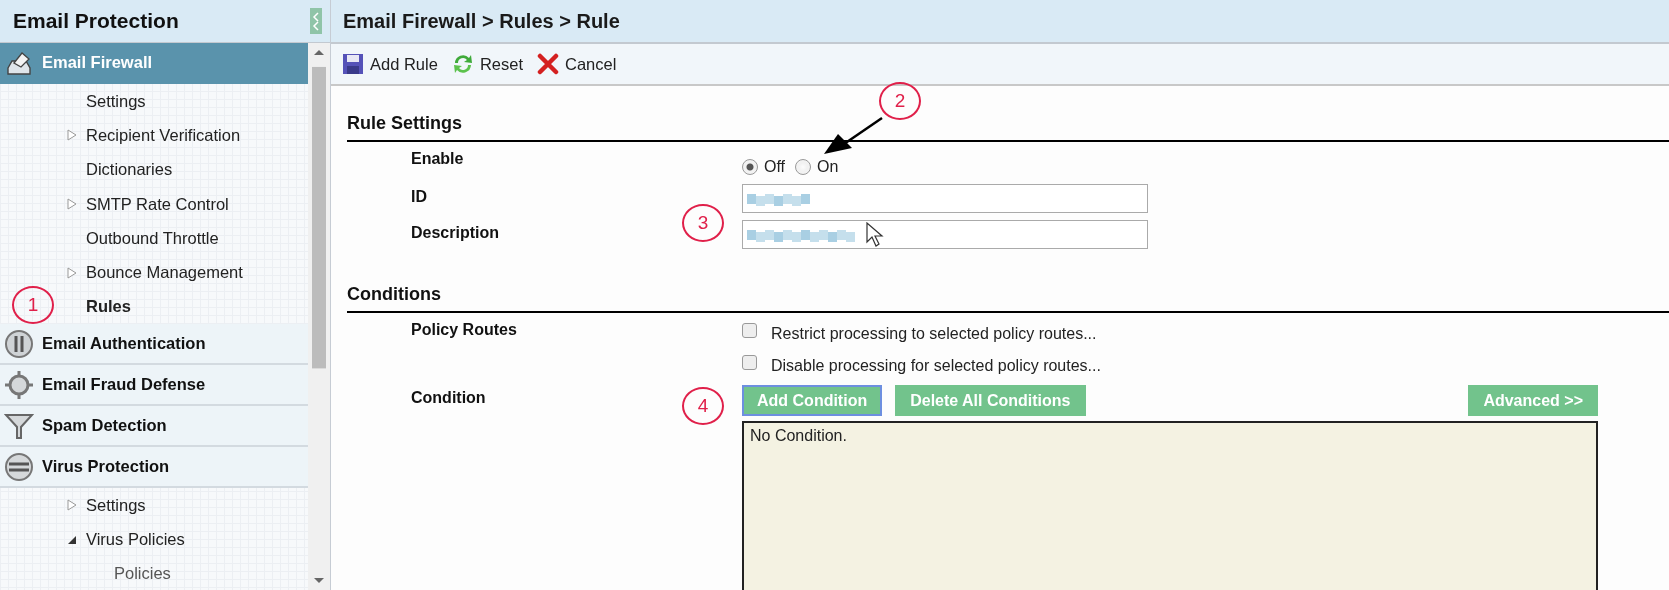 The width and height of the screenshot is (1669, 590). I want to click on section-heading: Conditions, so click(1008, 298).